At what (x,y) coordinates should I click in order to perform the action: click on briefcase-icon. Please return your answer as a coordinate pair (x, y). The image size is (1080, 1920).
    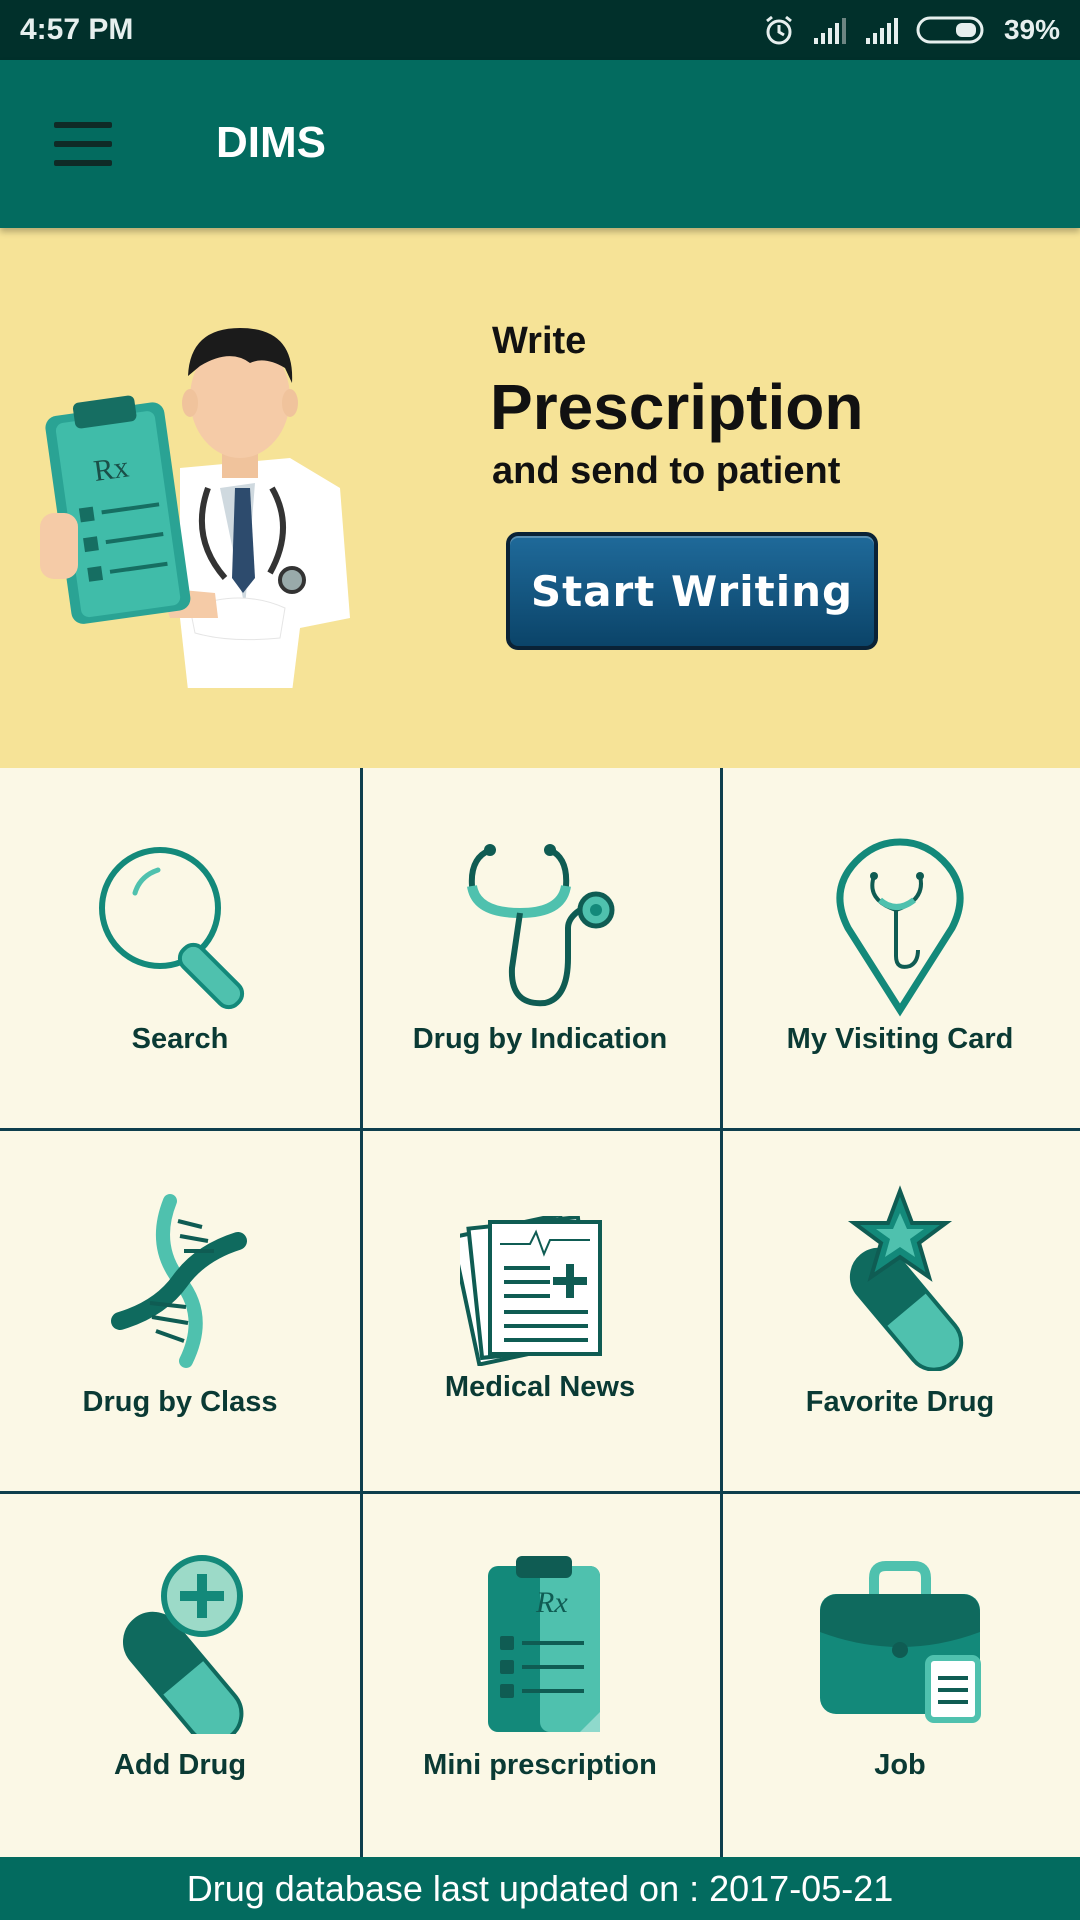
    Looking at the image, I should click on (900, 1644).